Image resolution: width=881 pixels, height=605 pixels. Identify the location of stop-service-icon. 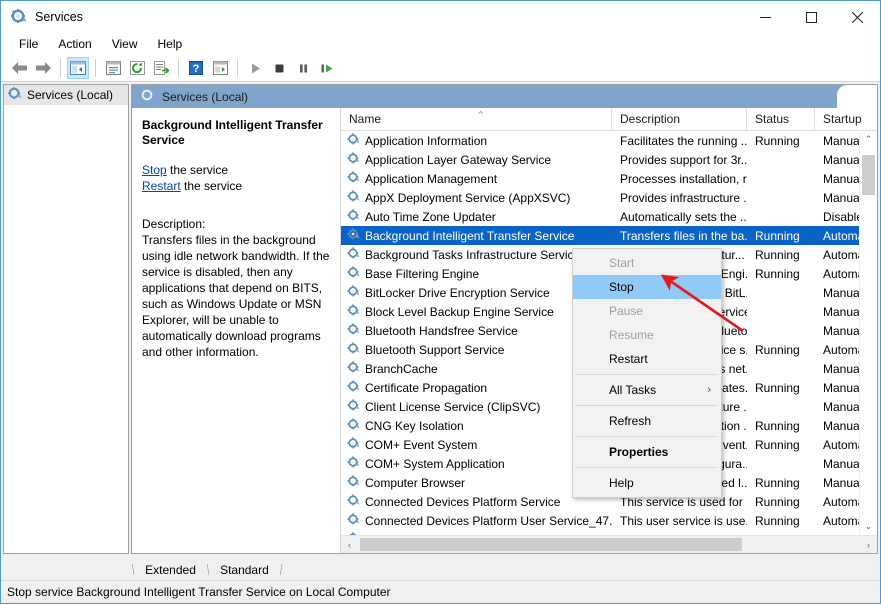
(279, 68).